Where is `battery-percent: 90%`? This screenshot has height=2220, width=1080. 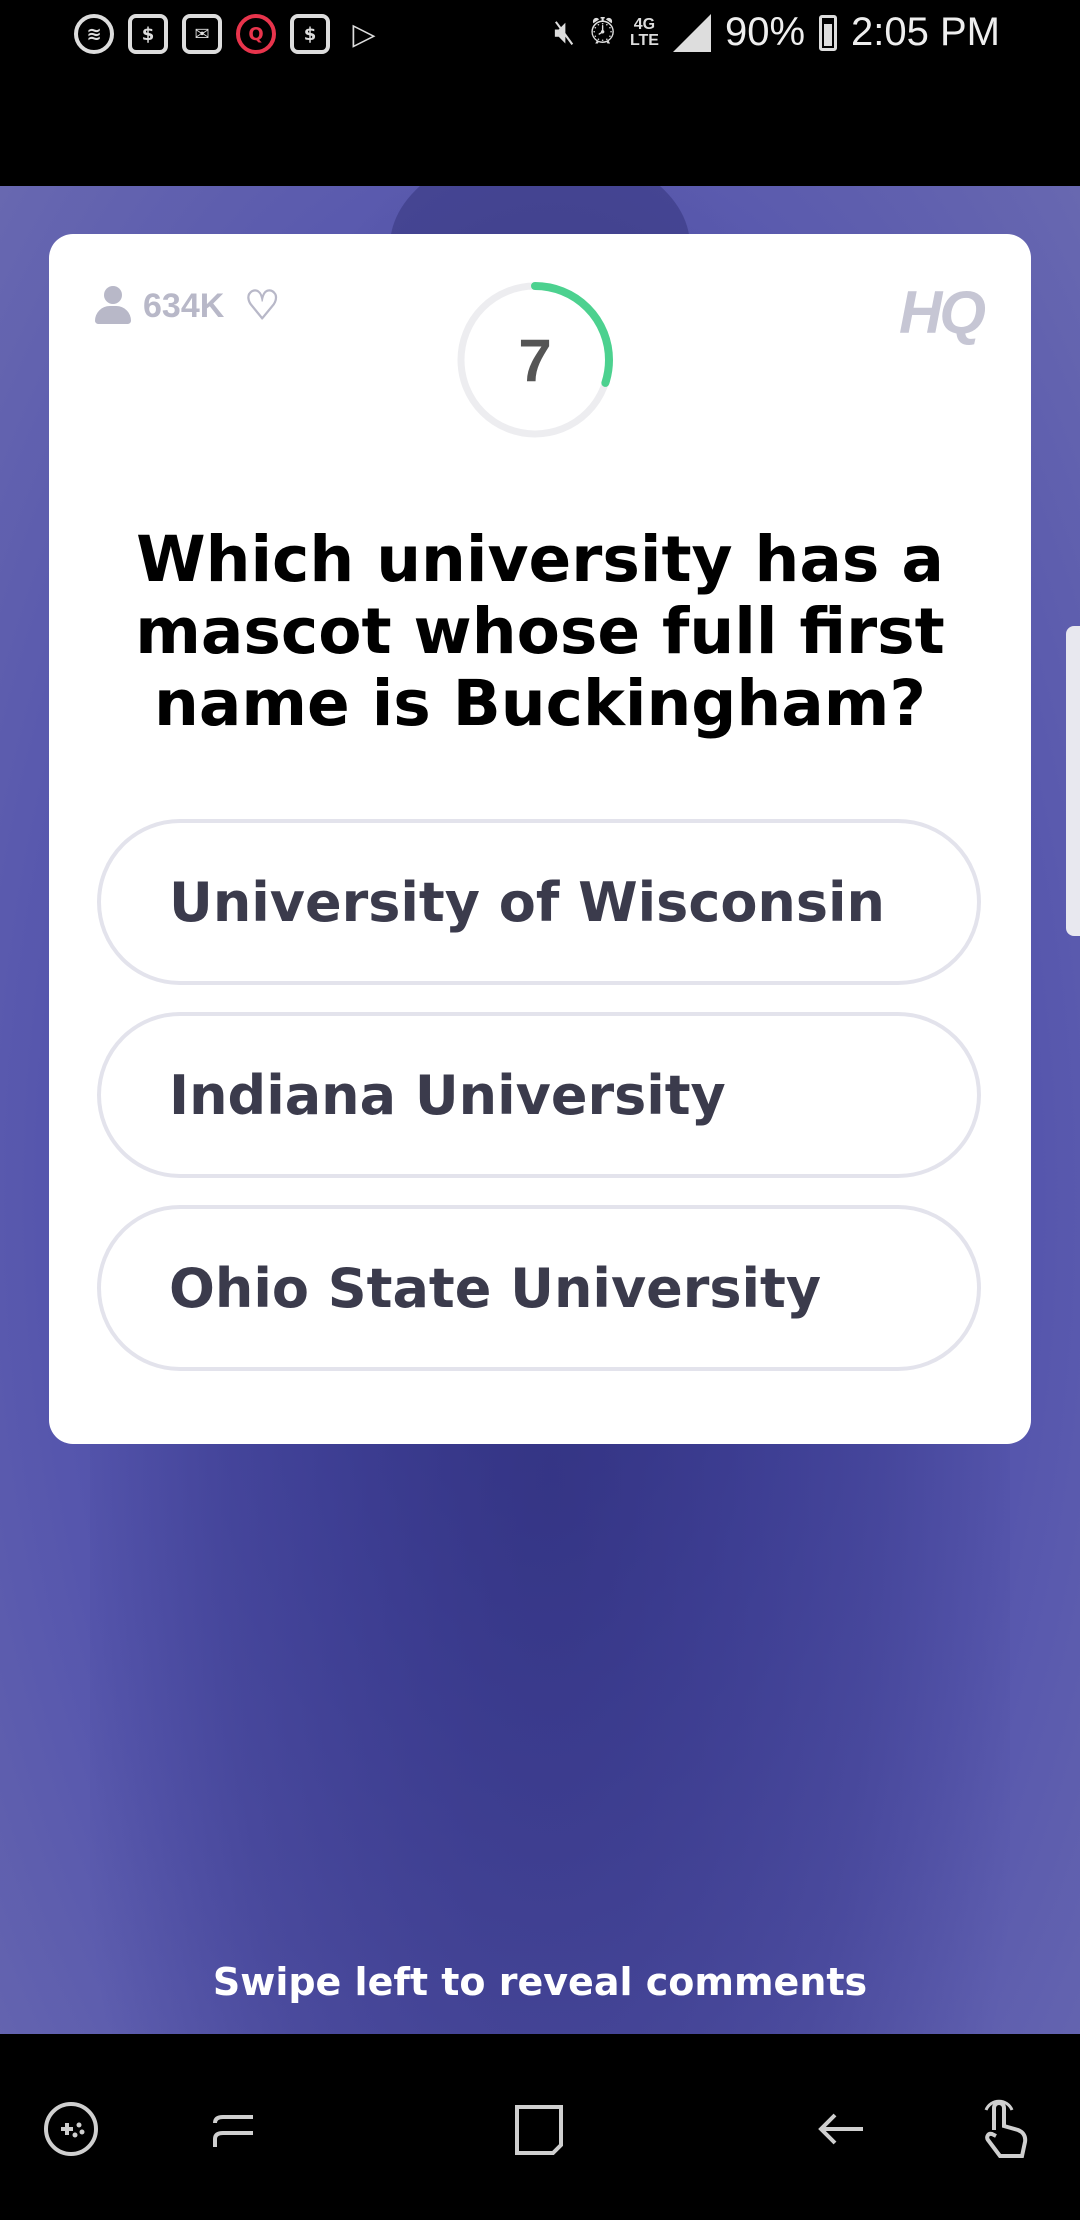 battery-percent: 90% is located at coordinates (765, 32).